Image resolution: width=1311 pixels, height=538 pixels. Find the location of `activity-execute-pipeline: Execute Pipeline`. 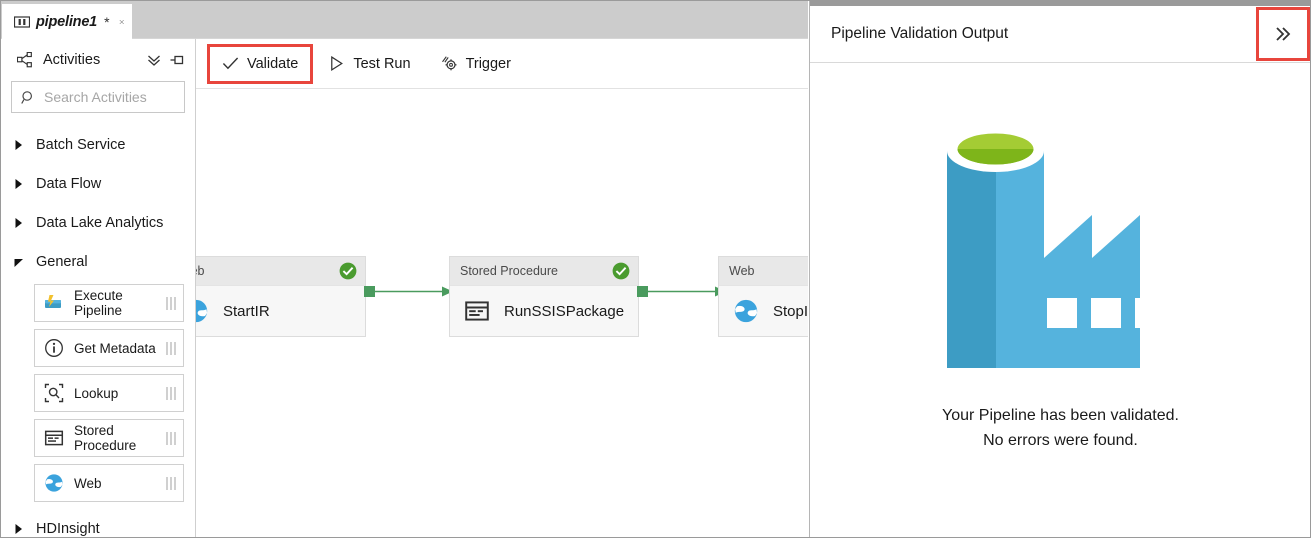

activity-execute-pipeline: Execute Pipeline is located at coordinates (109, 303).